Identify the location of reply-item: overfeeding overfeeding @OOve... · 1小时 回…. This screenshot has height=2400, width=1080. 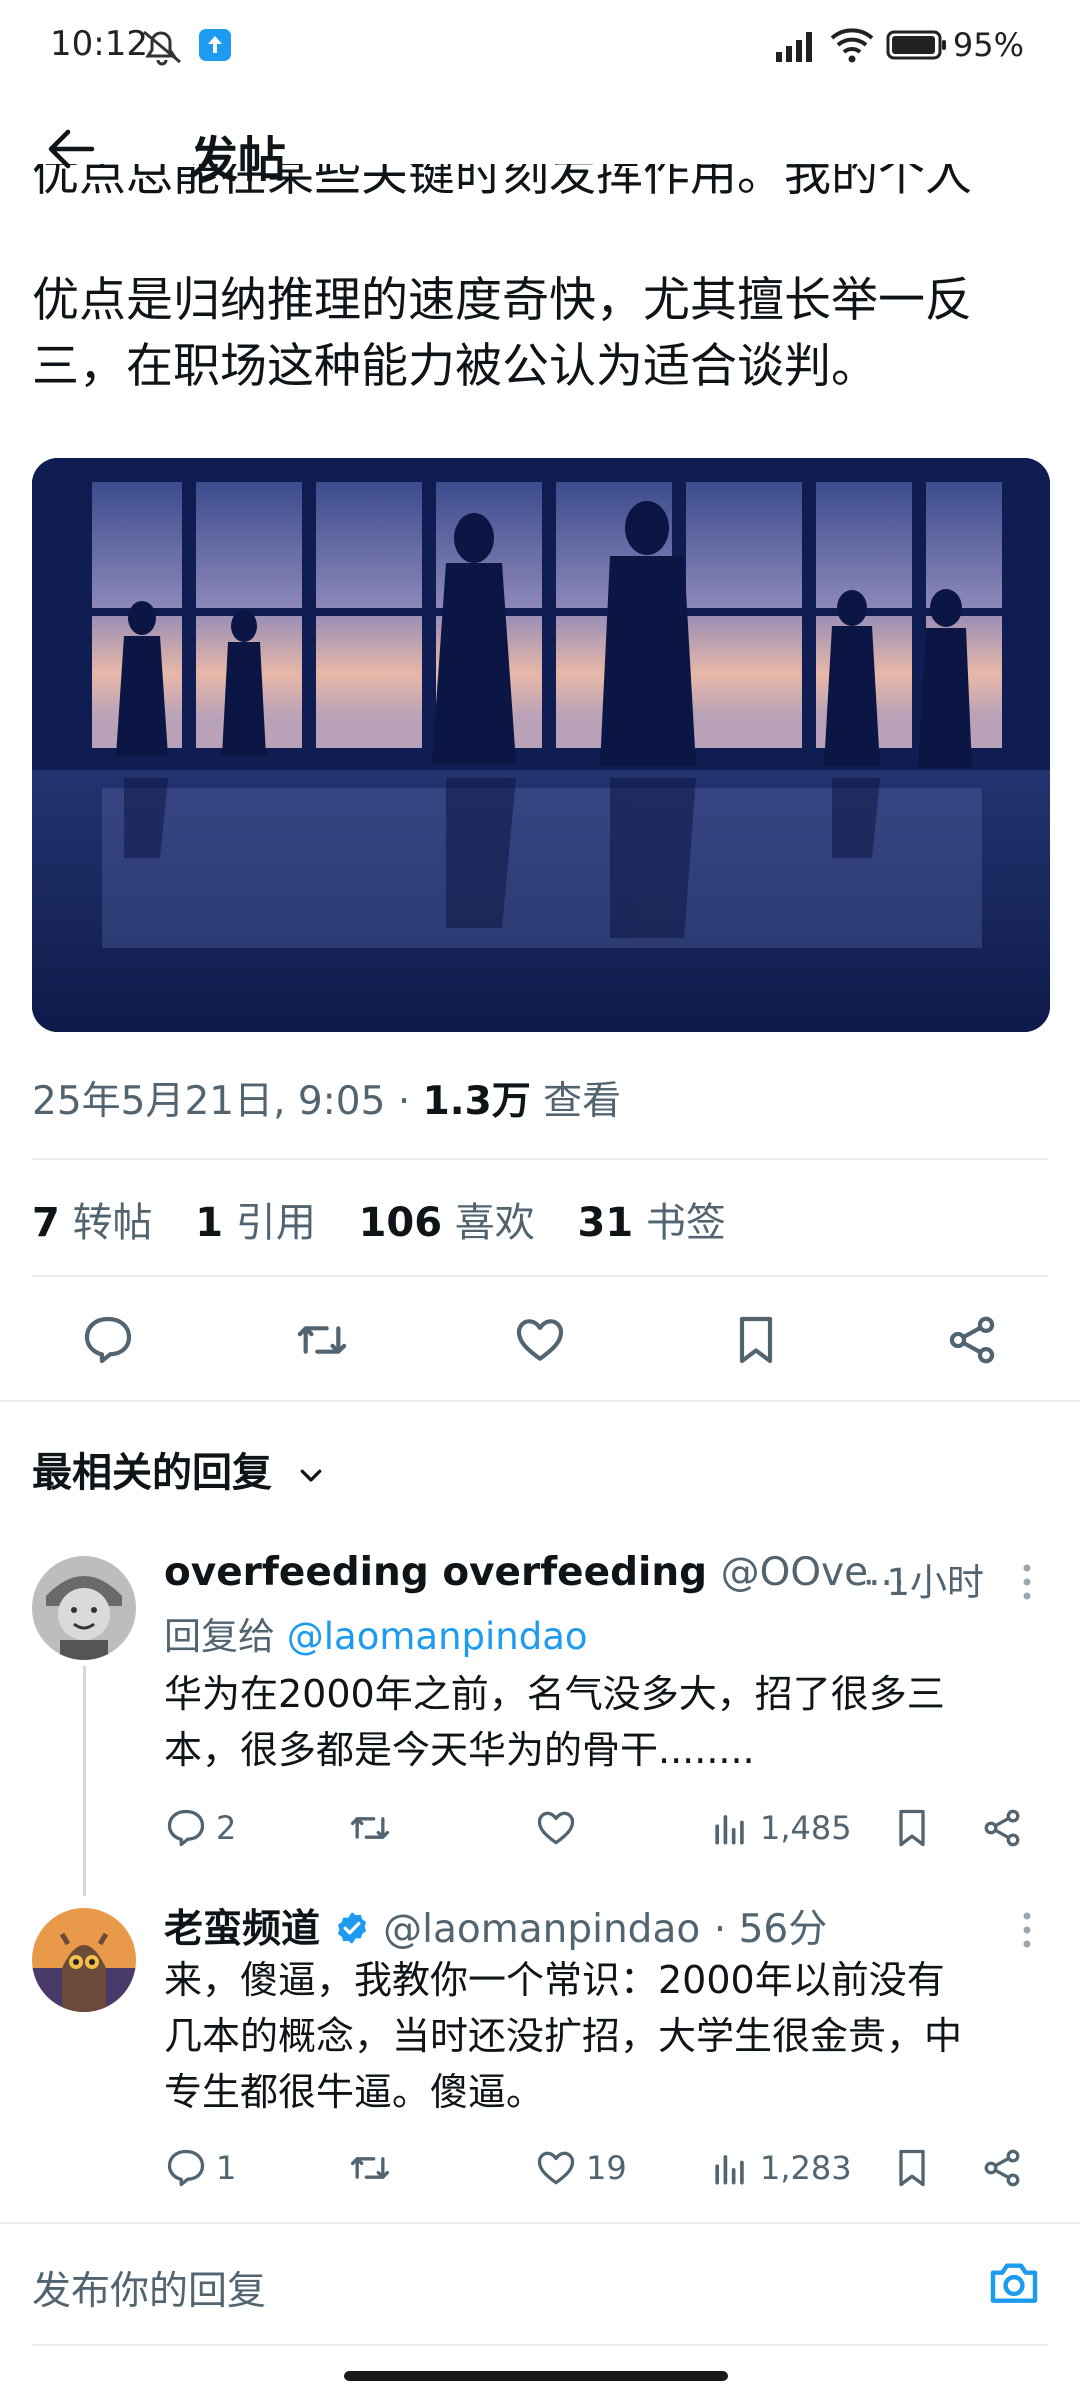
(540, 1710).